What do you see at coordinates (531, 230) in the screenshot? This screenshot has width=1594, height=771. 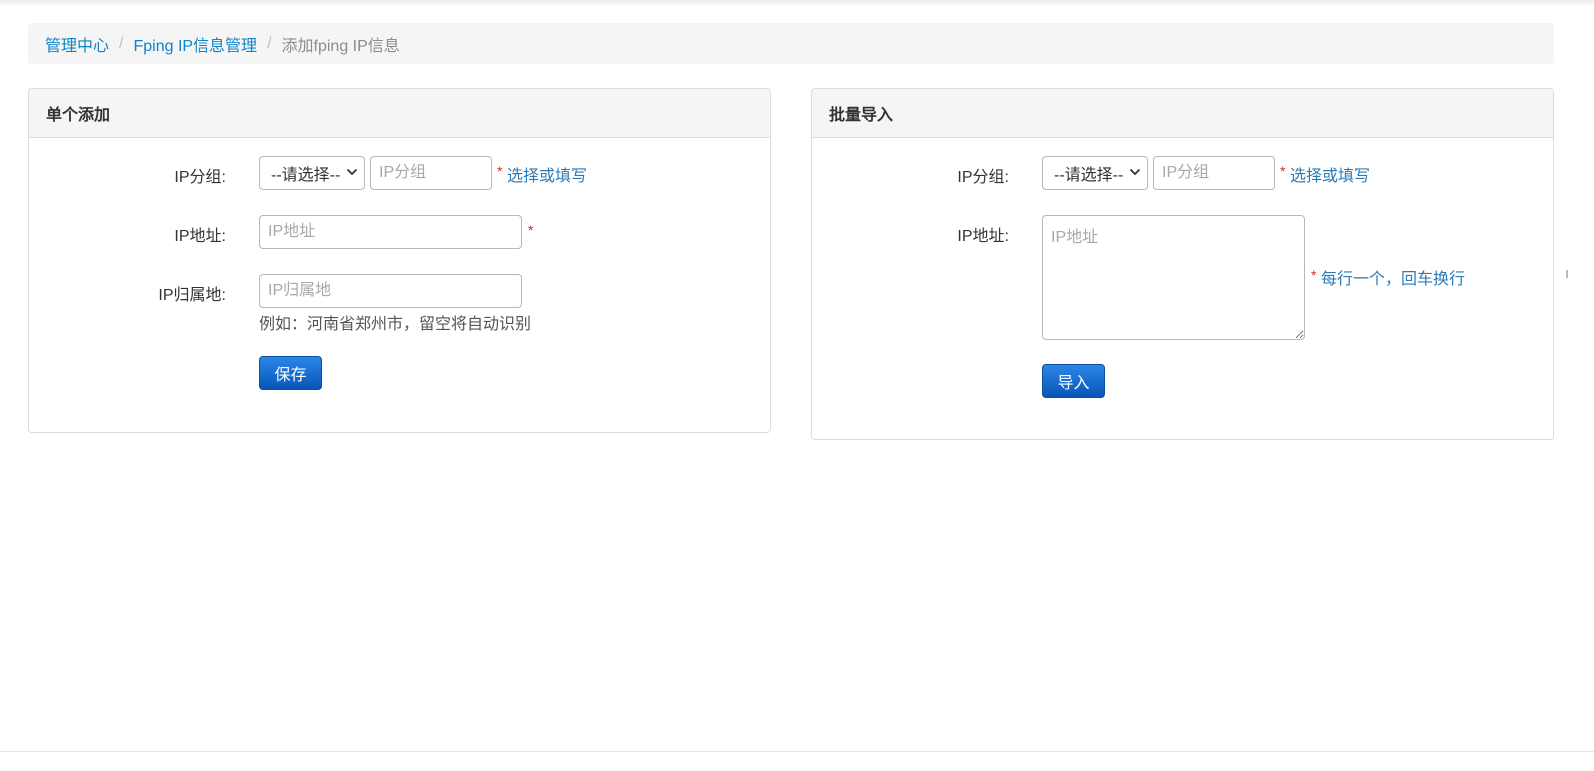 I see `single-ip-required-mark: *` at bounding box center [531, 230].